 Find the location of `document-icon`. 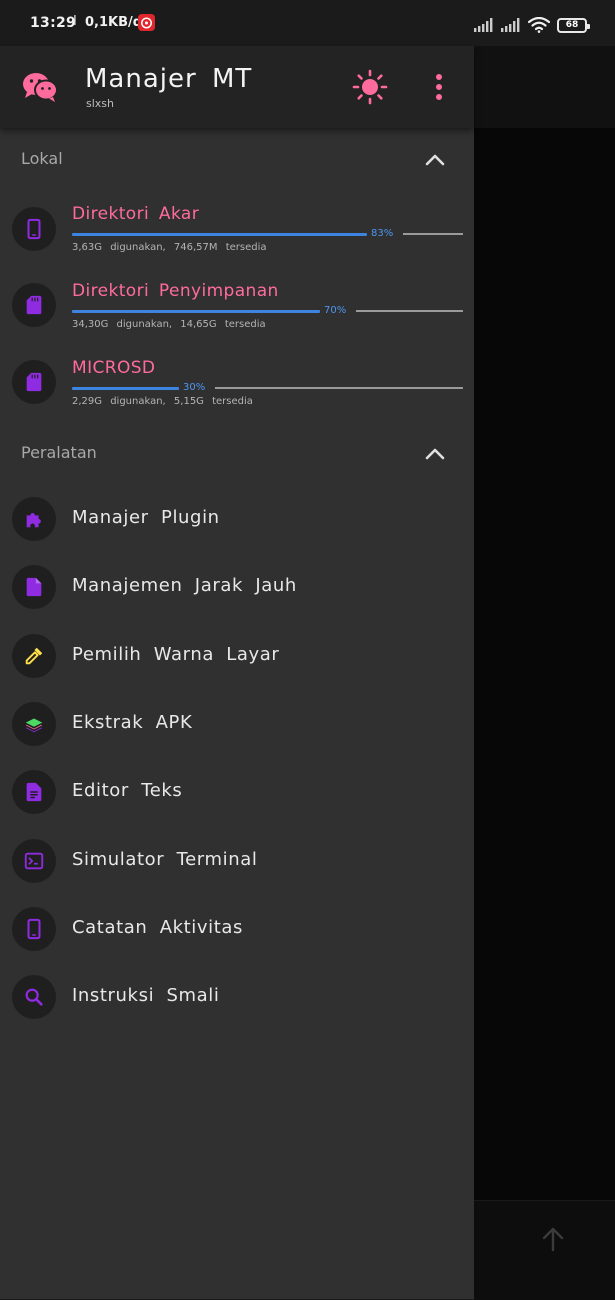

document-icon is located at coordinates (34, 792).